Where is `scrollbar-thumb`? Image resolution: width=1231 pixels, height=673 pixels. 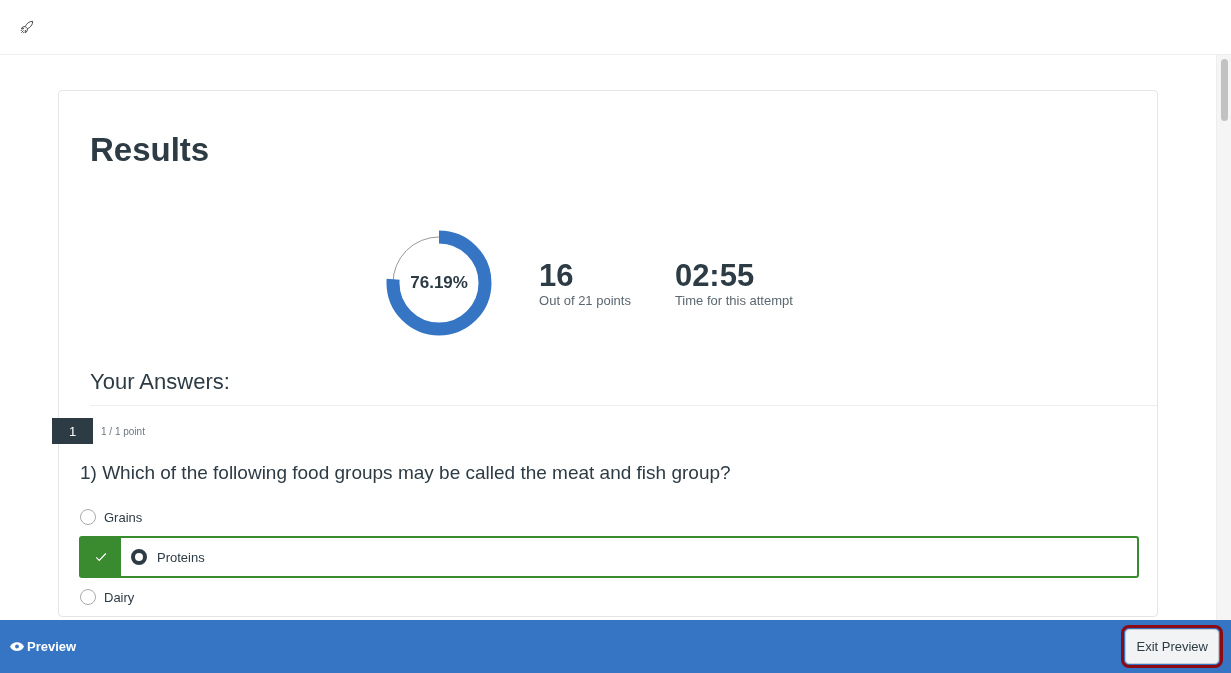 scrollbar-thumb is located at coordinates (1224, 90).